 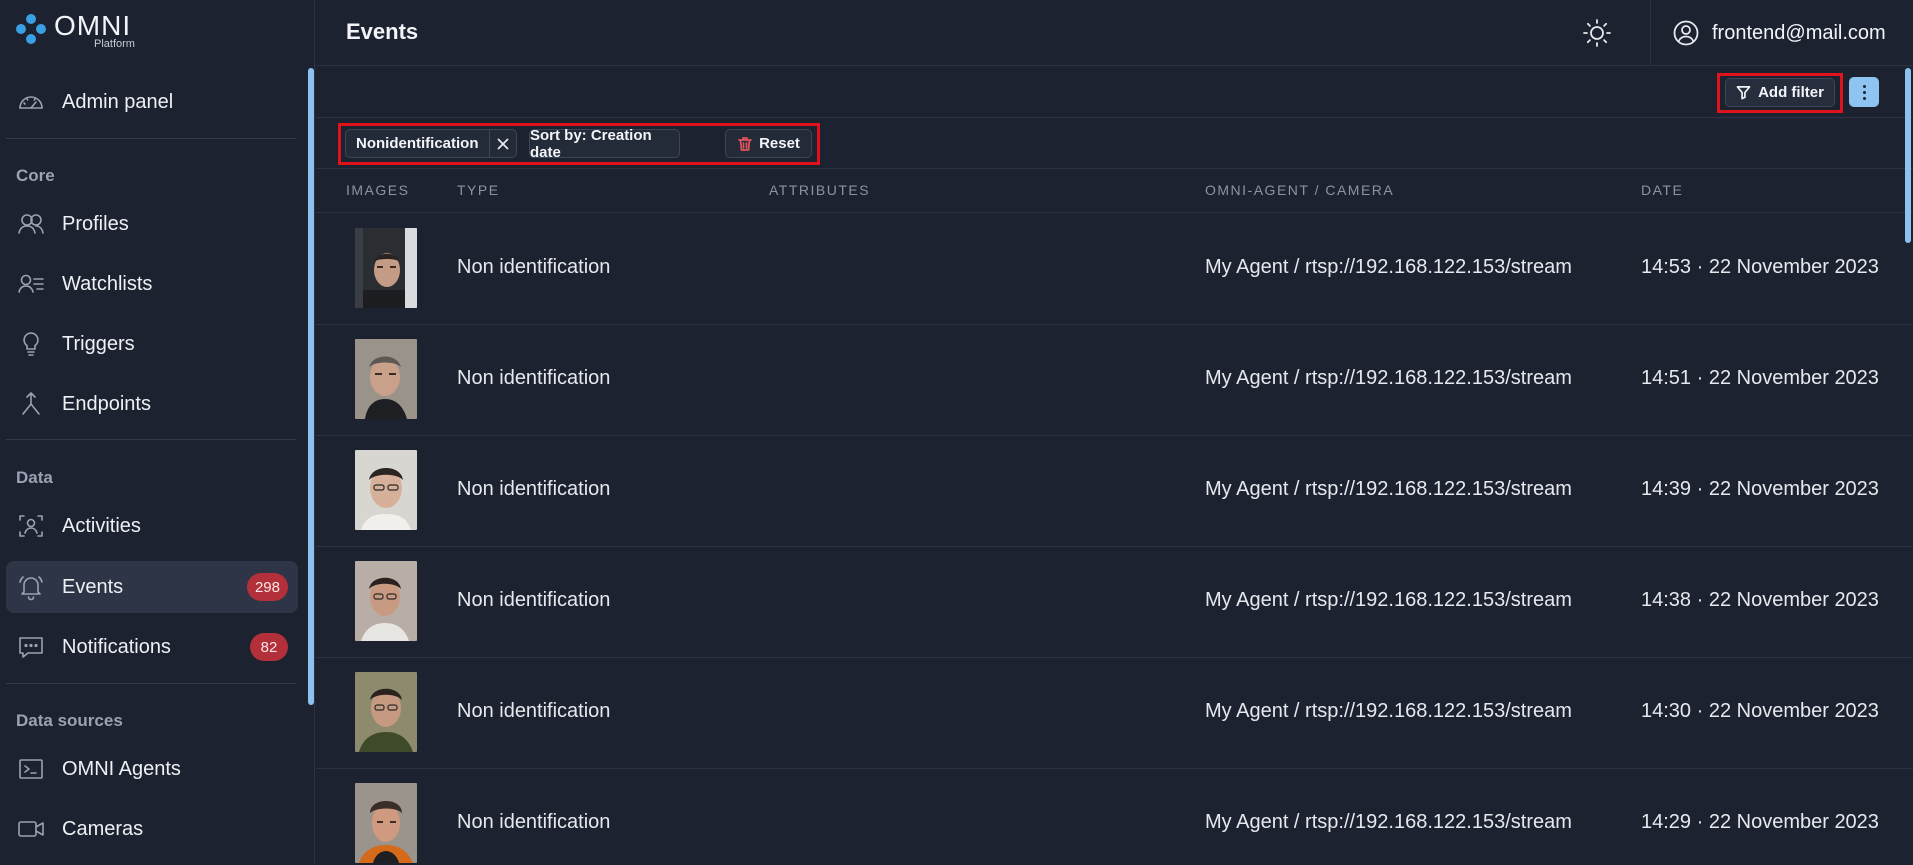 What do you see at coordinates (93, 586) in the screenshot?
I see `sidebar-item-label: Events` at bounding box center [93, 586].